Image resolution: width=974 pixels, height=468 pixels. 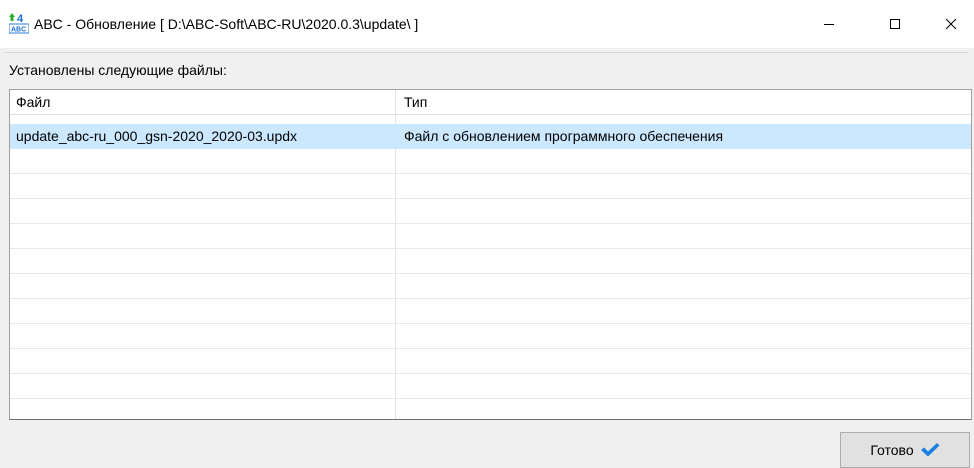 I want to click on grid-header-row: Файл Тип, so click(x=490, y=102).